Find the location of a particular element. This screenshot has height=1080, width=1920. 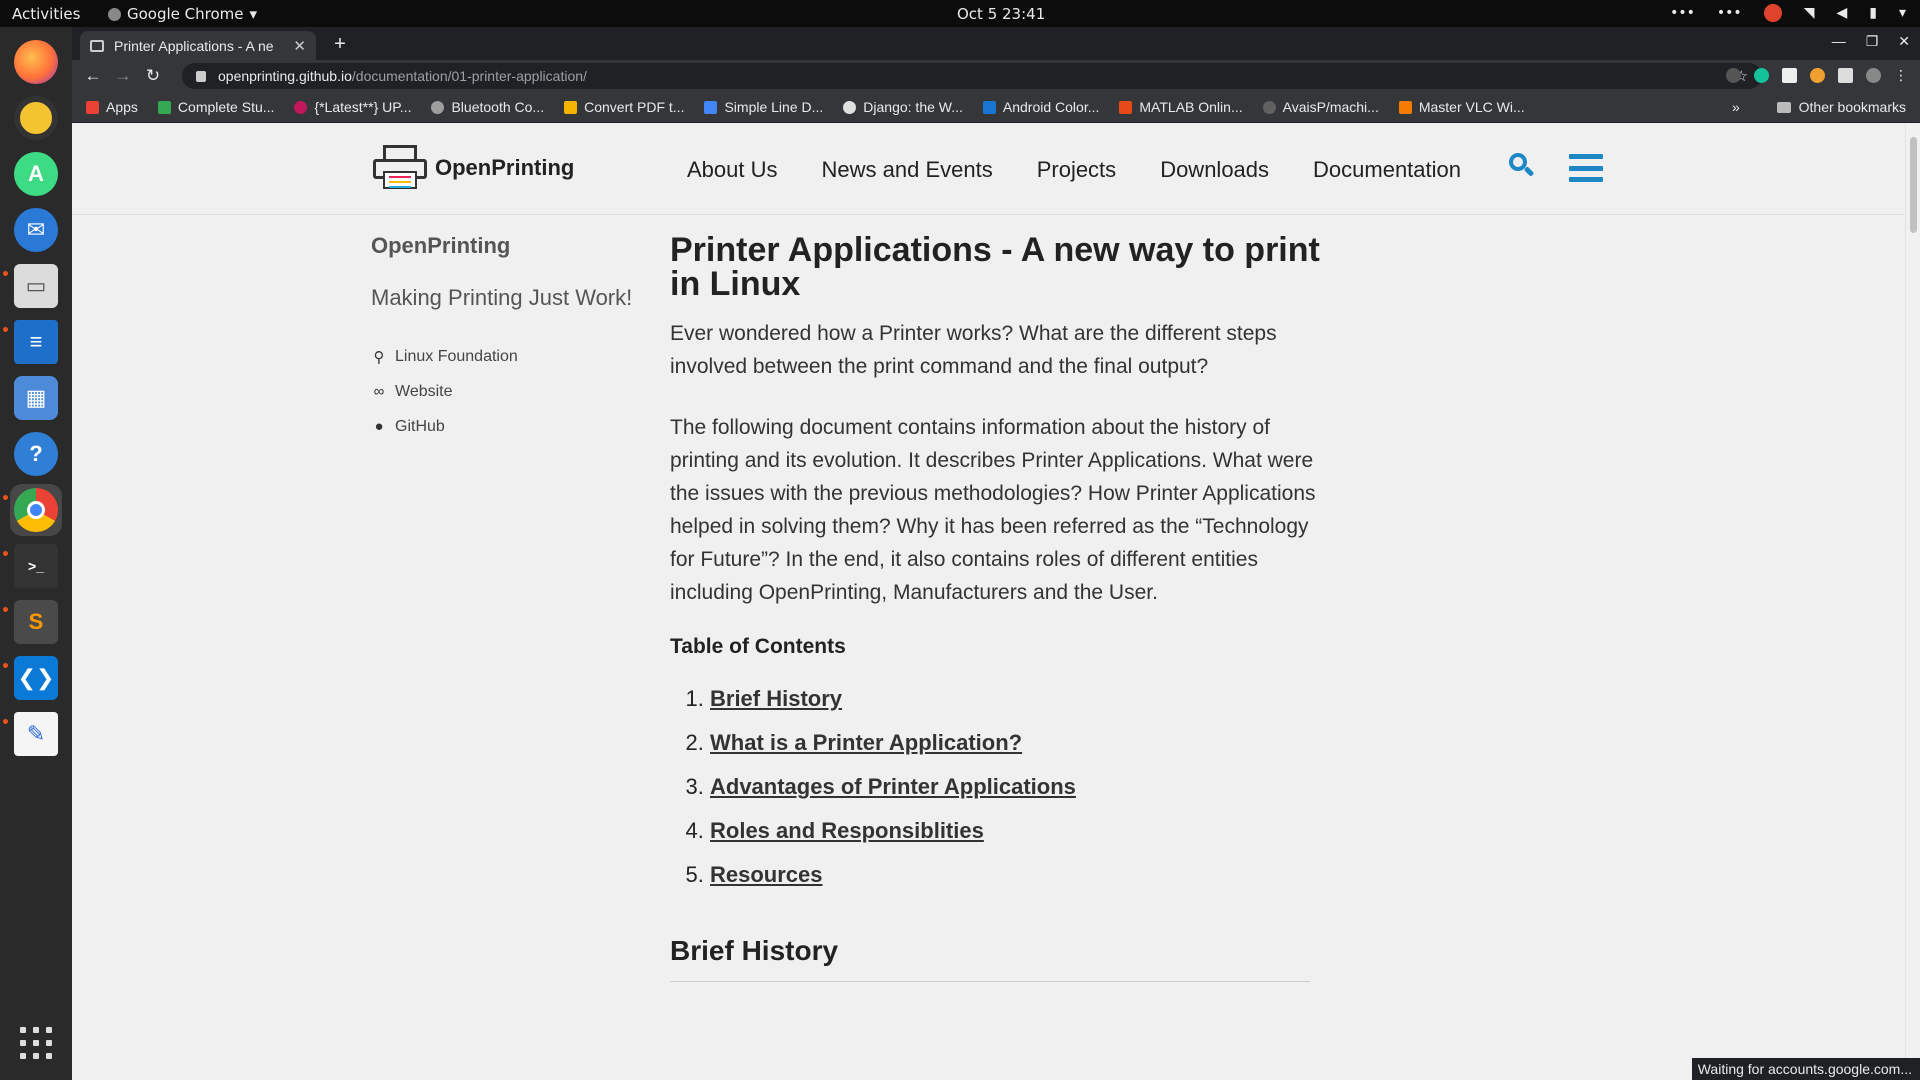

sidebar-link-github: ● GitHub is located at coordinates (511, 426).